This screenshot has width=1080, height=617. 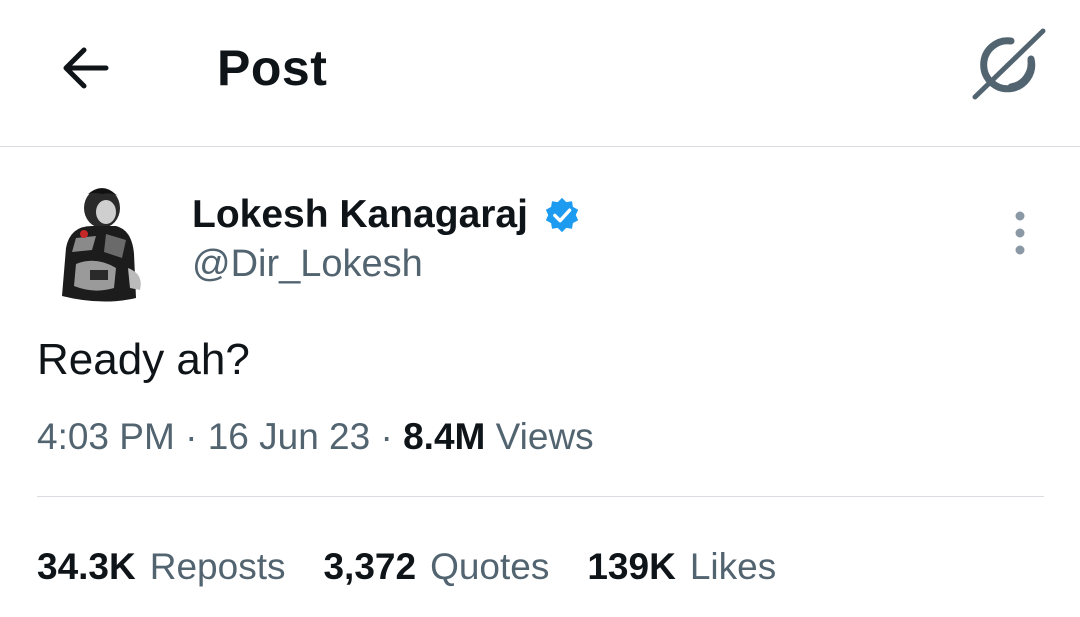 I want to click on quotes-label: Quotes, so click(x=490, y=566).